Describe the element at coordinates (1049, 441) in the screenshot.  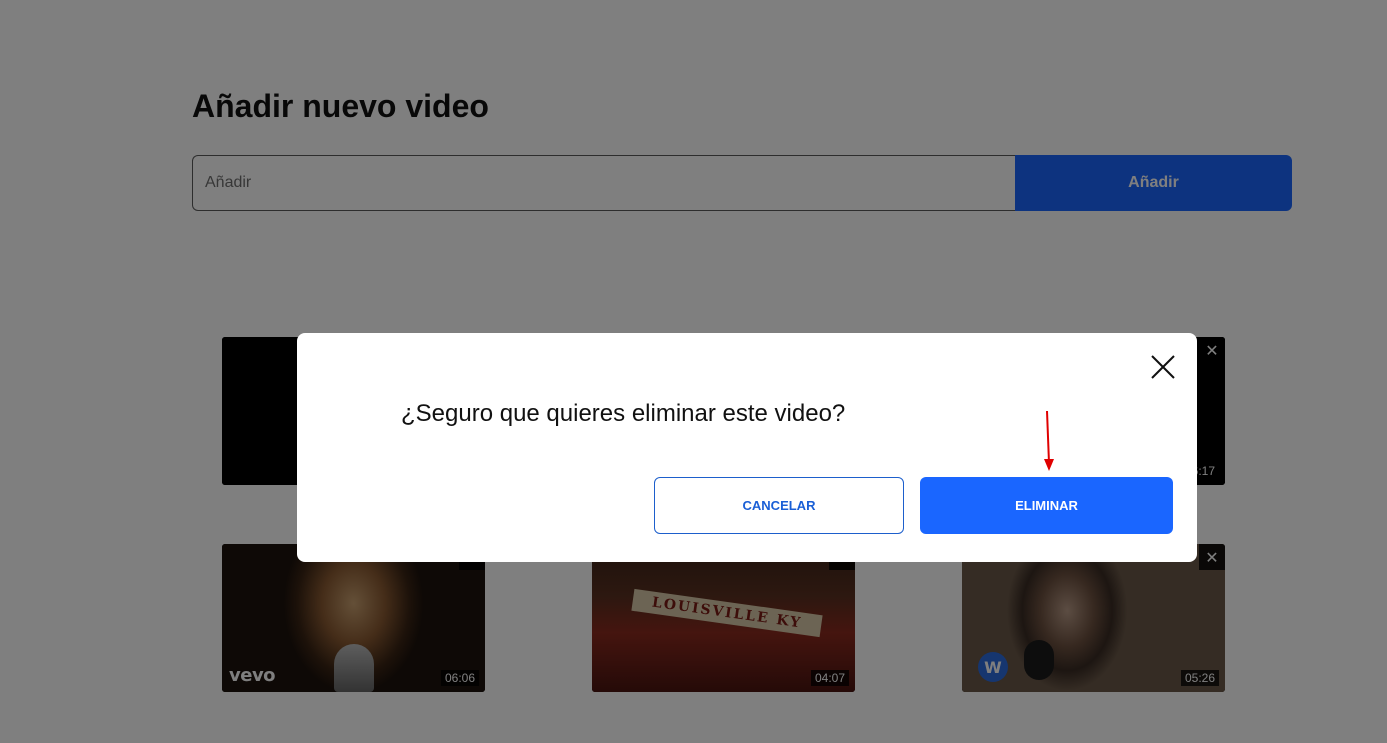
I see `red-arrow-annotation` at that location.